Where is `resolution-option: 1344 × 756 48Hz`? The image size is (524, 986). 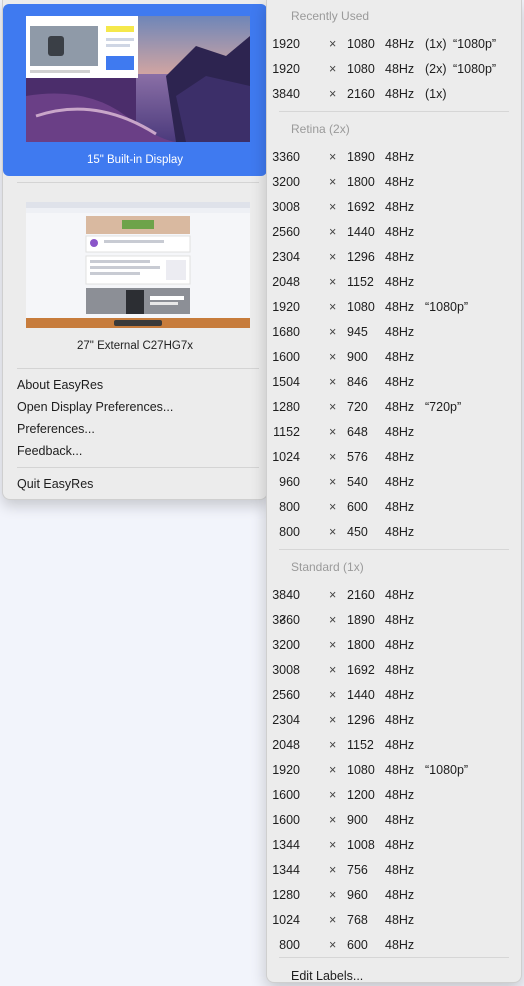 resolution-option: 1344 × 756 48Hz is located at coordinates (394, 869).